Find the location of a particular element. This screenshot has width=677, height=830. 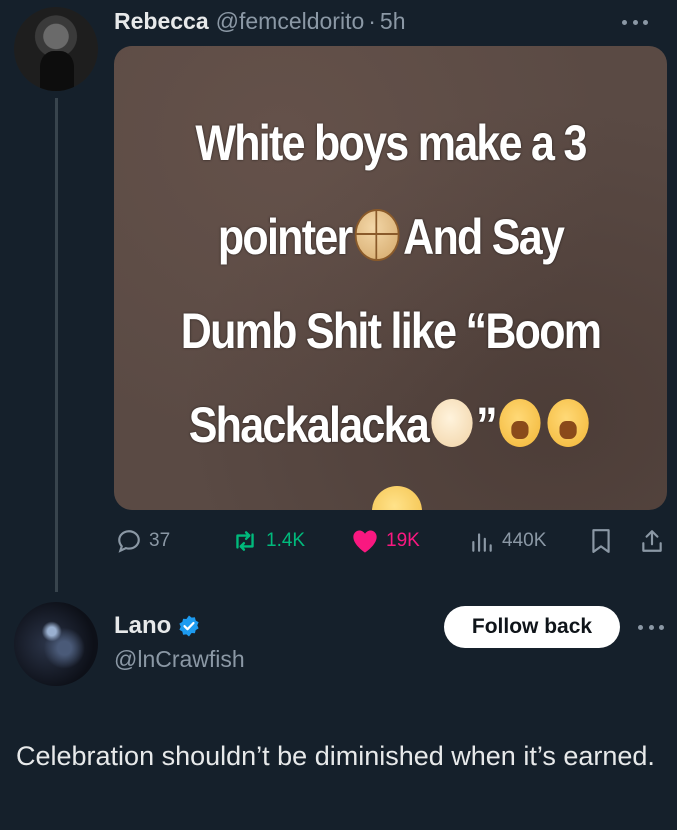

repost-icon is located at coordinates (245, 541).